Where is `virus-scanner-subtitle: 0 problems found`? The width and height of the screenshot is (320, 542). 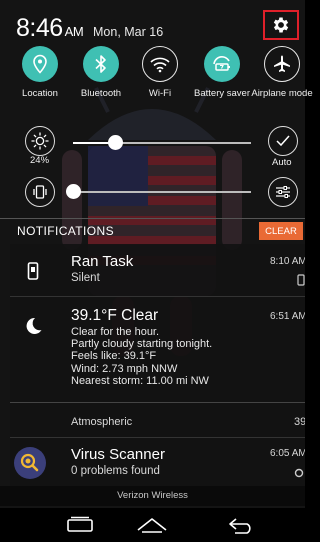
virus-scanner-subtitle: 0 problems found is located at coordinates (115, 471).